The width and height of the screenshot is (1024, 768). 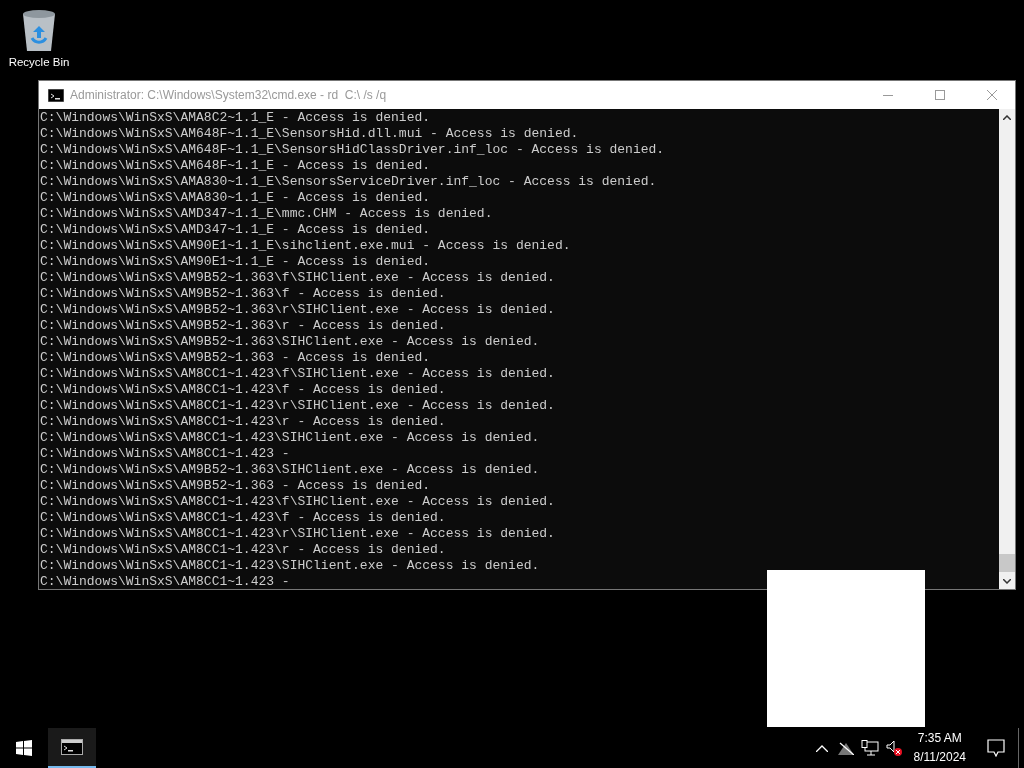 What do you see at coordinates (349, 182) in the screenshot?
I see `console-line: C:\Windows\WinSxS\AMA830~1.1_E\SensorsServiceDriver.inf_loc - Access is denied.` at bounding box center [349, 182].